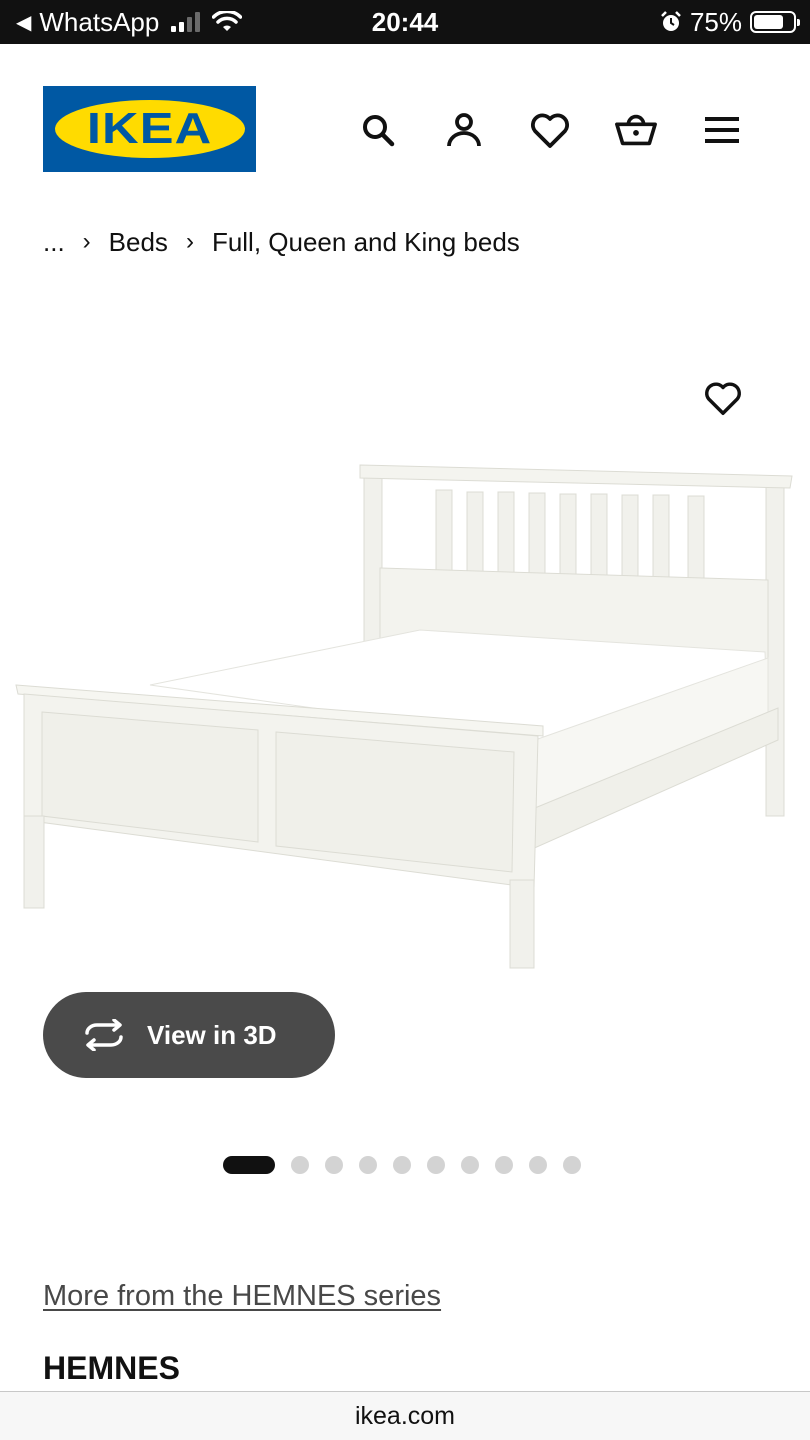 This screenshot has width=810, height=1440. I want to click on battery-percent: 75%, so click(715, 21).